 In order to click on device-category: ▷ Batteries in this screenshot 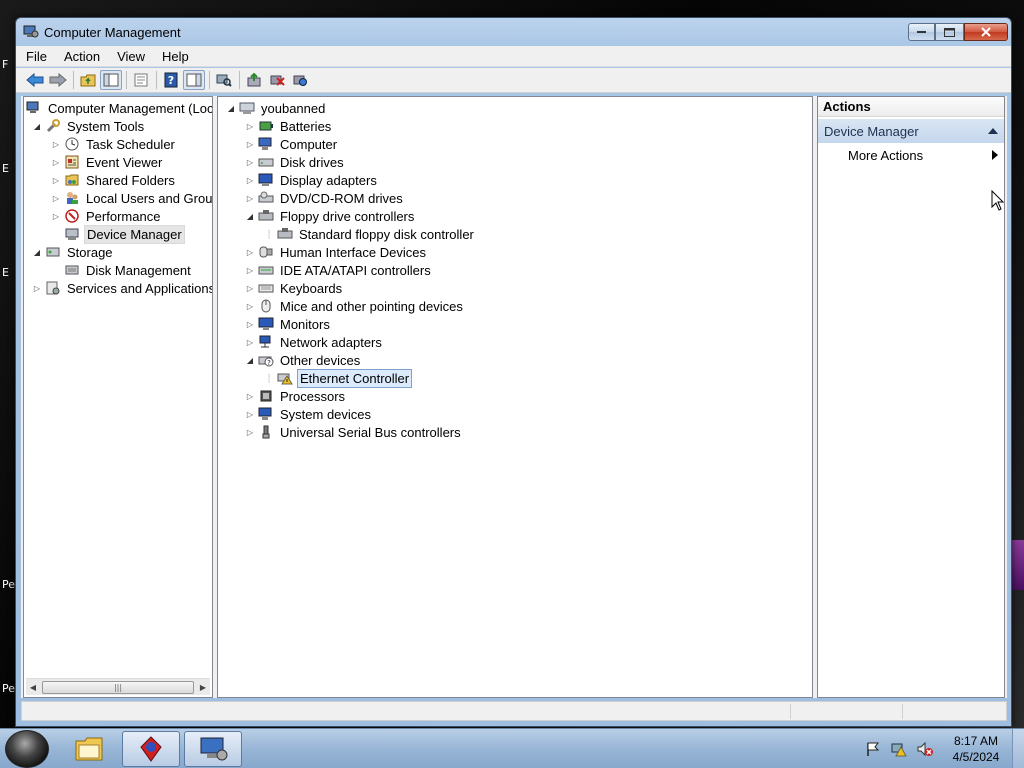, I will do `click(289, 126)`.